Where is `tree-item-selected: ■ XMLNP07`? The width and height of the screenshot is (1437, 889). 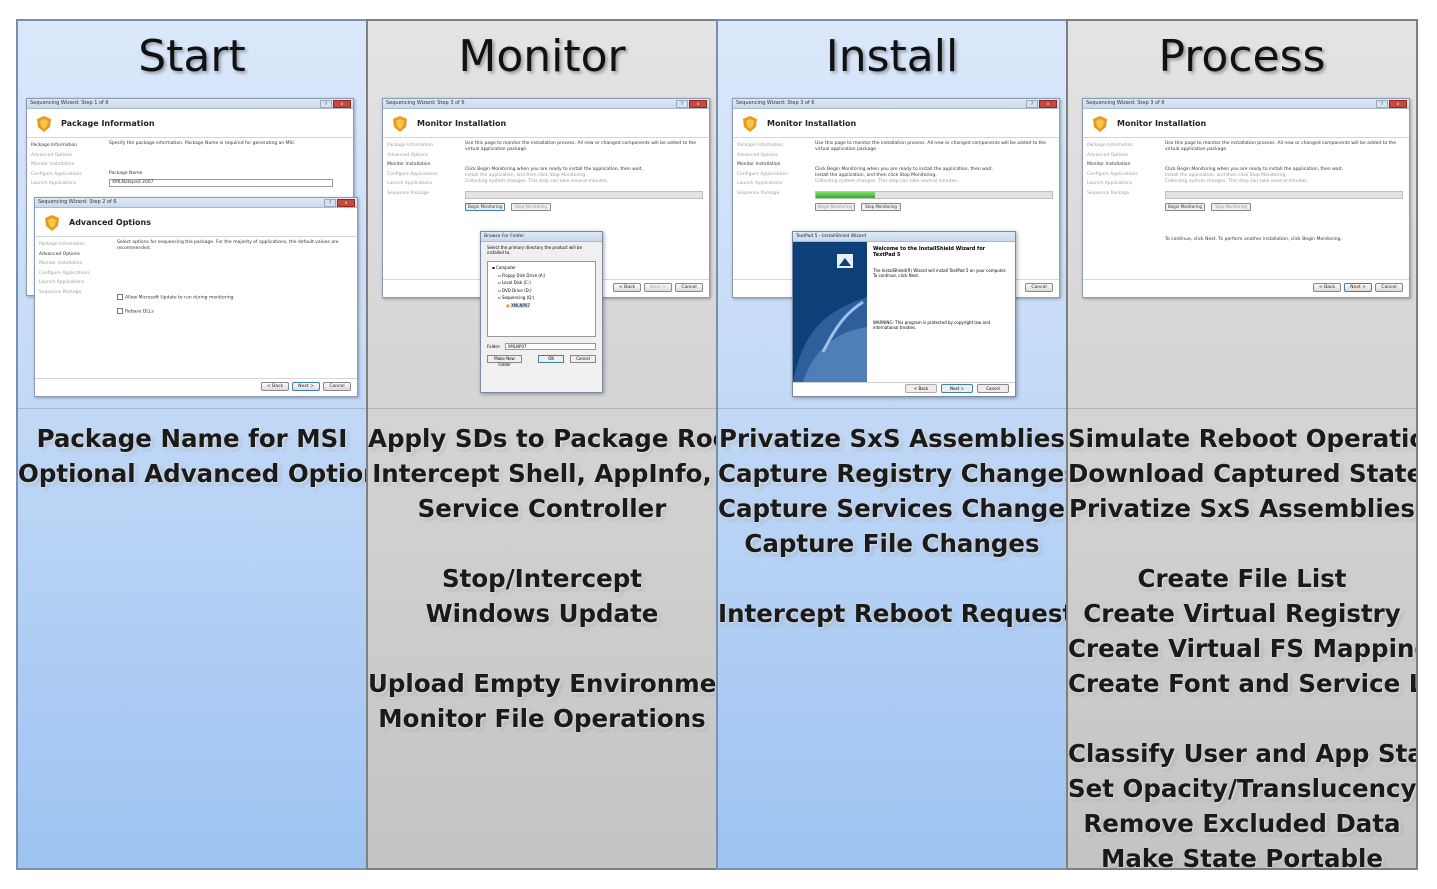
tree-item-selected: ■ XMLNP07 is located at coordinates (541, 306).